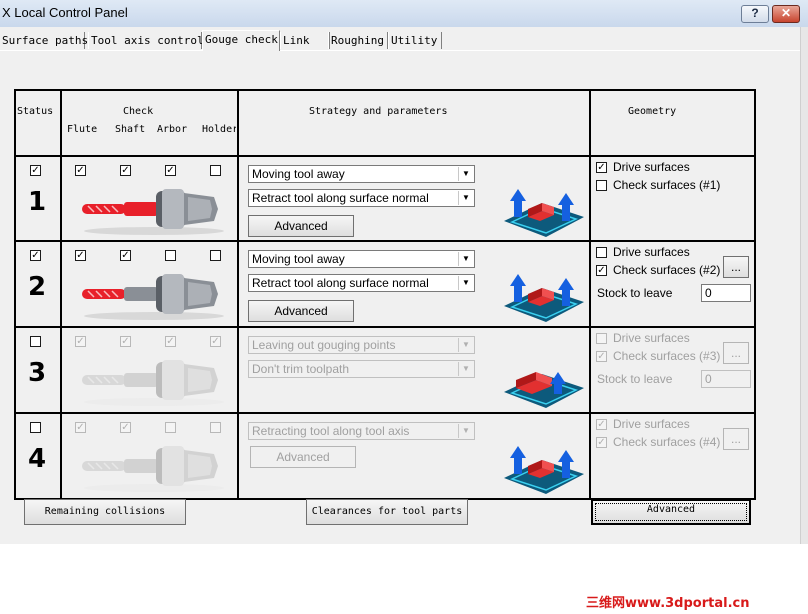  I want to click on tab-roughing: Roughing, so click(358, 40).